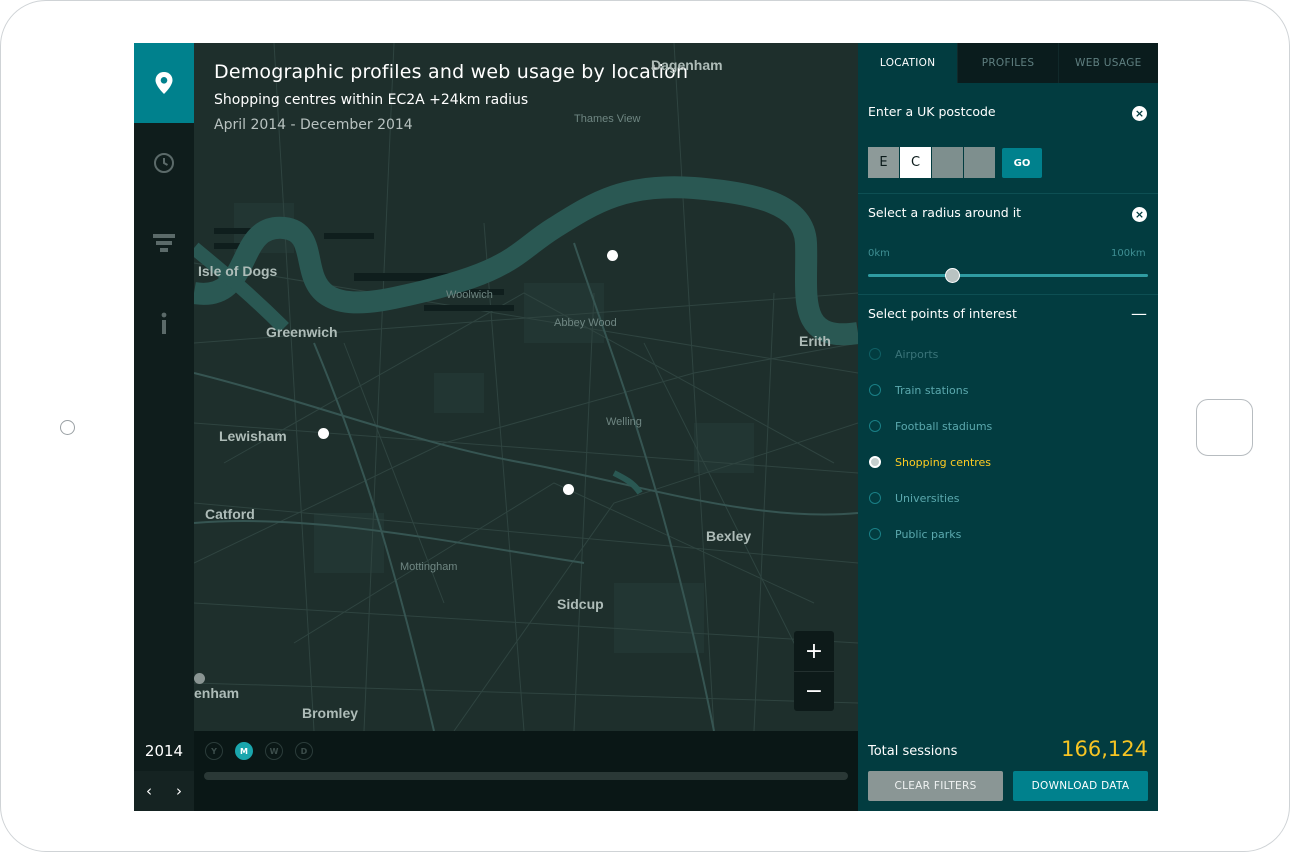 Image resolution: width=1290 pixels, height=852 pixels. Describe the element at coordinates (67, 427) in the screenshot. I see `camera-icon` at that location.